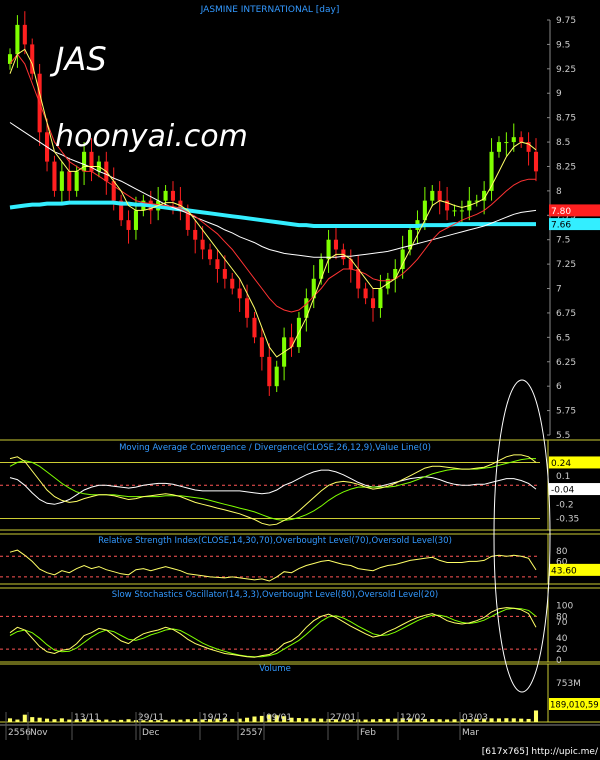 This screenshot has height=760, width=600. What do you see at coordinates (574, 706) in the screenshot?
I see `volume-last-label: 189,010,59` at bounding box center [574, 706].